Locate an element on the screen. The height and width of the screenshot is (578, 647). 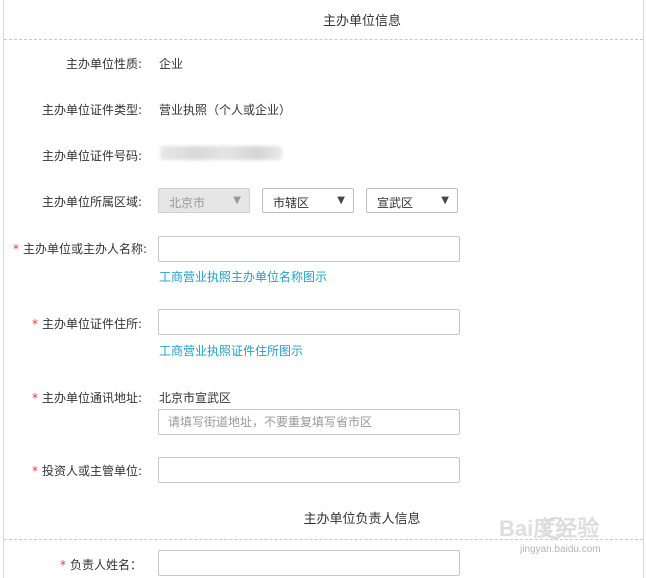
region-label: 主办单位所属区域: is located at coordinates (91, 202).